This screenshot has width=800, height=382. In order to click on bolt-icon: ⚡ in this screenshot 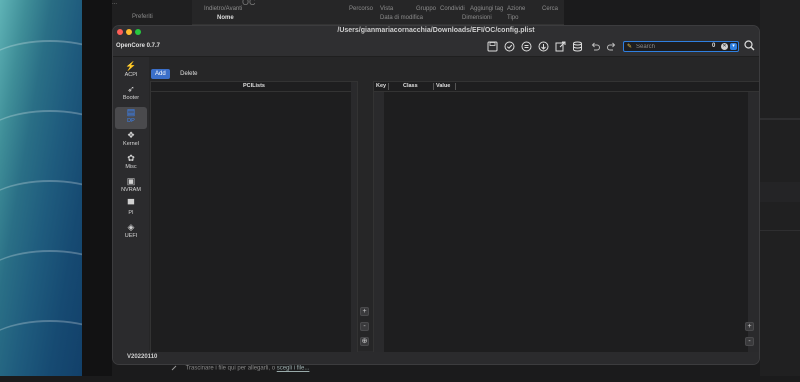, I will do `click(131, 66)`.